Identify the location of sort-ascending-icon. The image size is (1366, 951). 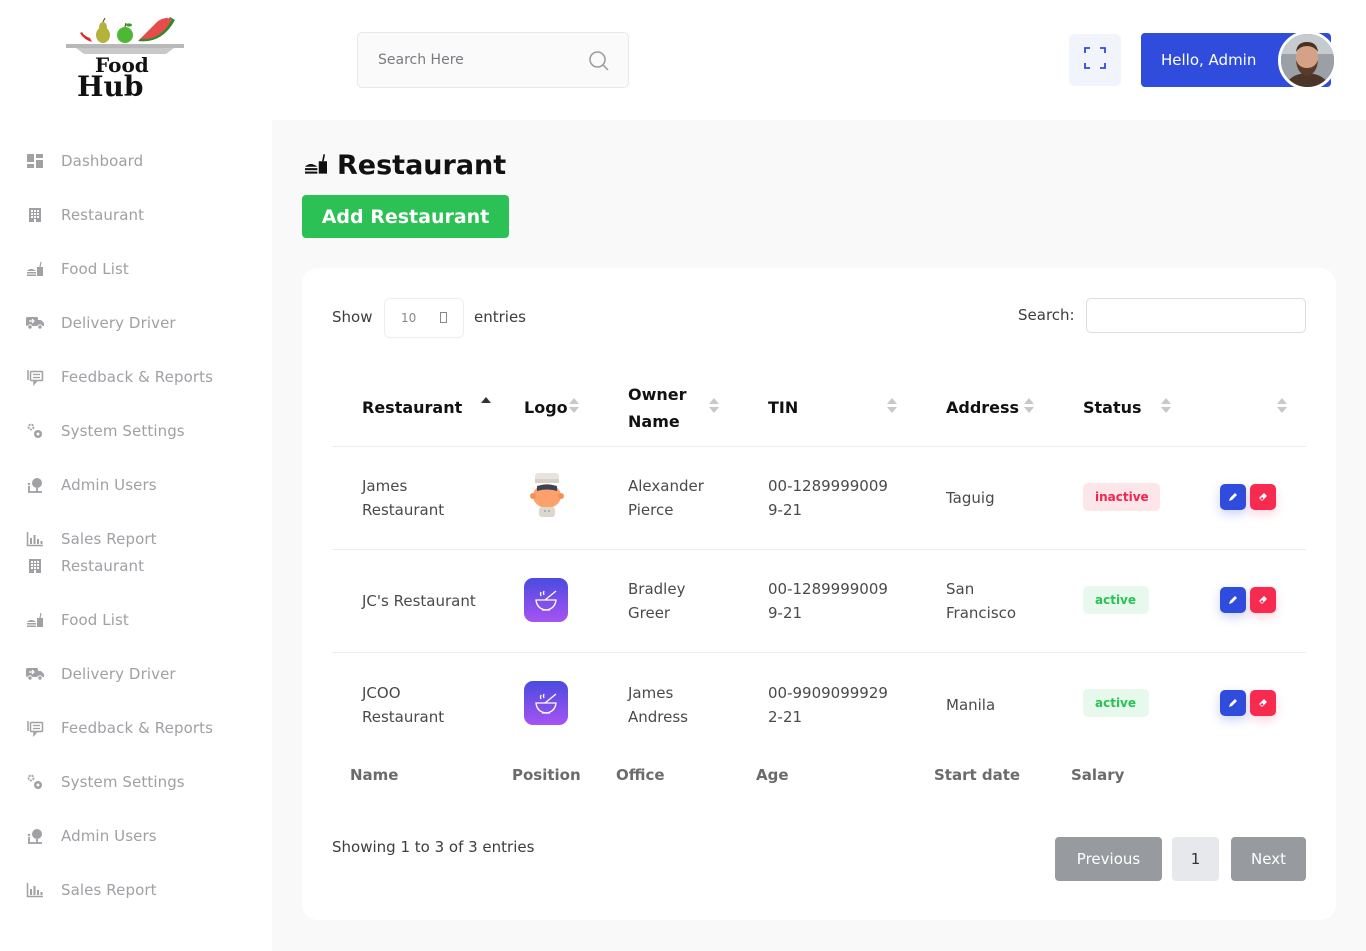
(486, 405).